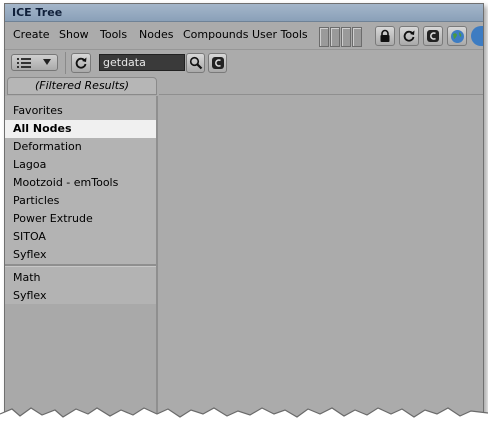  I want to click on list-icon, so click(24, 63).